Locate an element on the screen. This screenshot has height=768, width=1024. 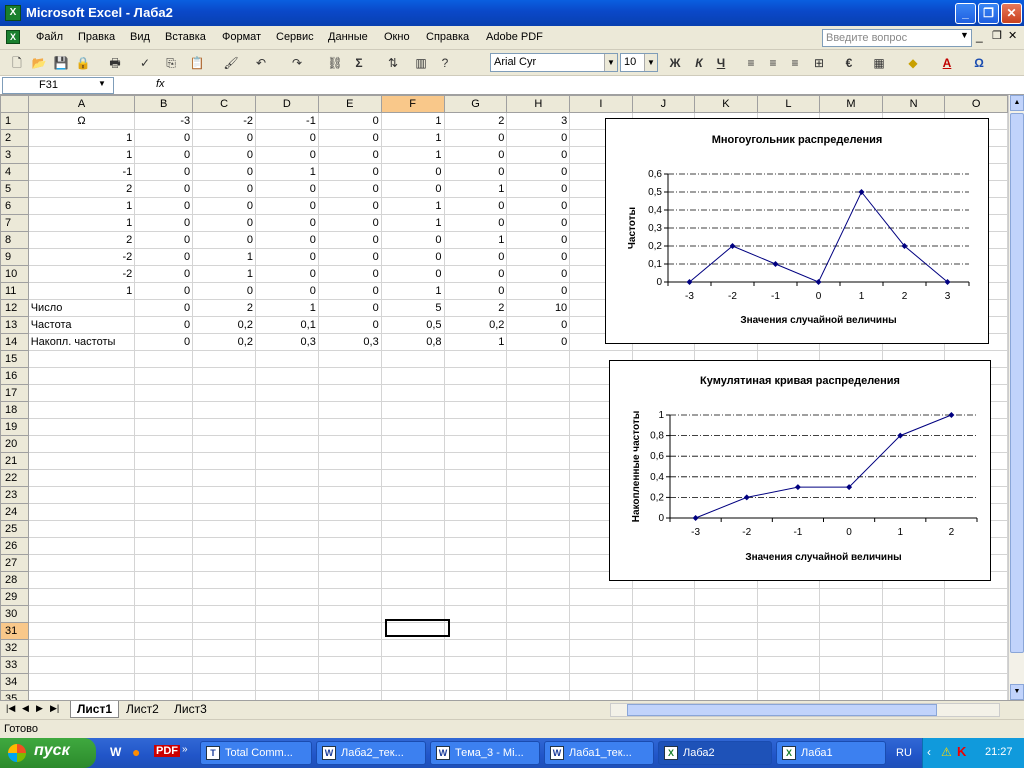
row-header: 34 is located at coordinates (14, 682).